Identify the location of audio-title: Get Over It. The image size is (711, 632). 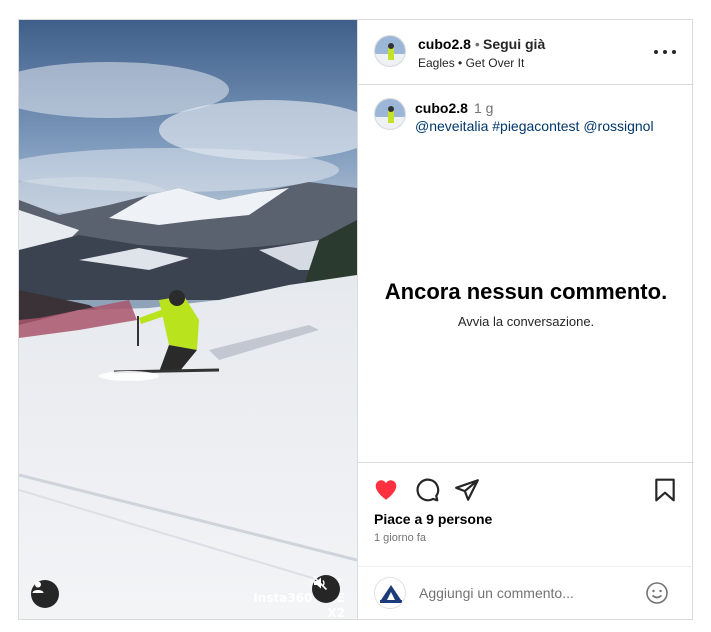
(495, 63).